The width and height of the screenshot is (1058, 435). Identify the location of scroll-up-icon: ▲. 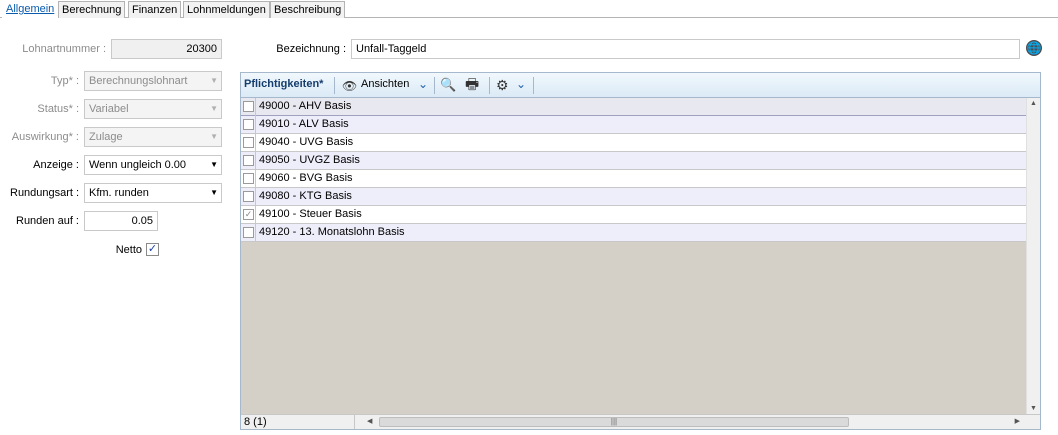
(1033, 103).